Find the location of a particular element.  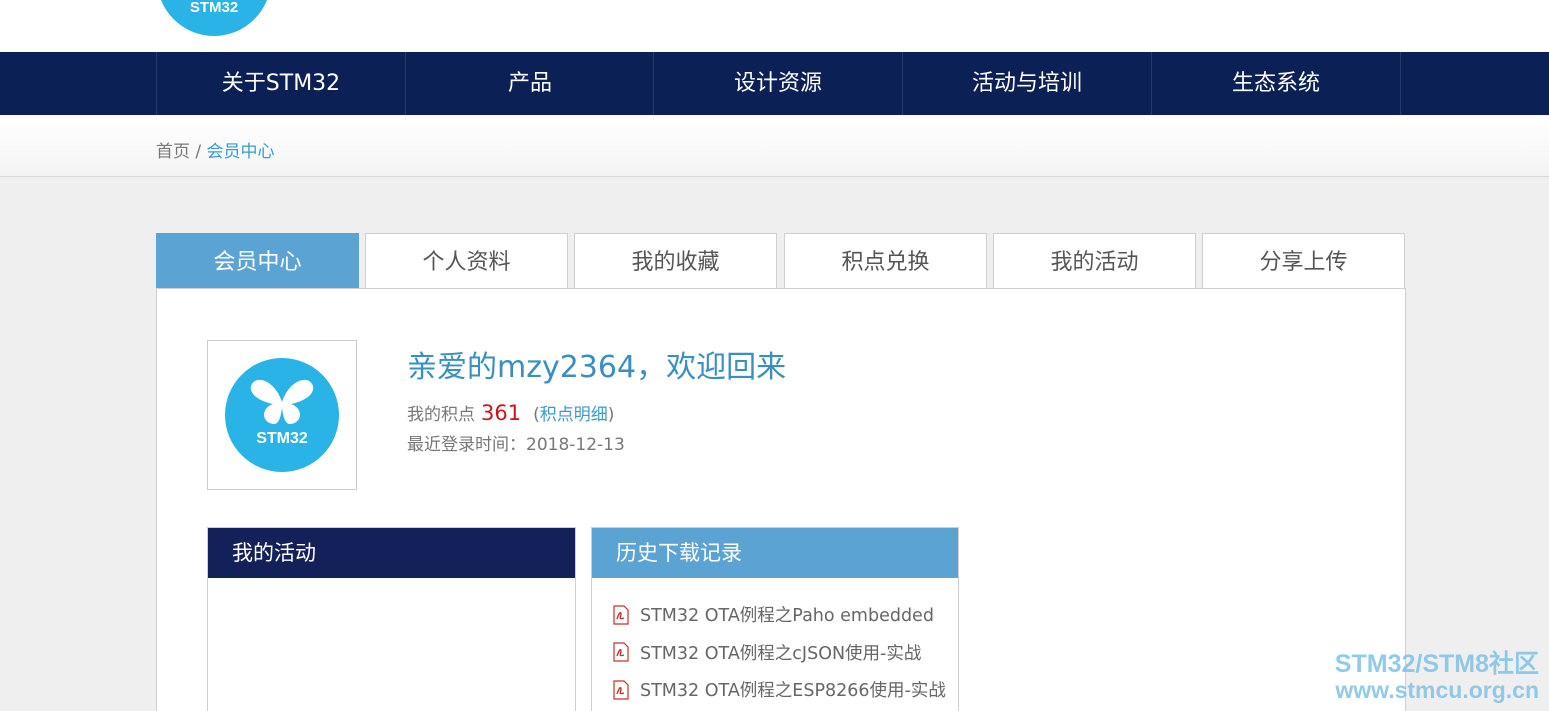

breadcrumb-bar: 首页 / 会员中心 is located at coordinates (774, 146).